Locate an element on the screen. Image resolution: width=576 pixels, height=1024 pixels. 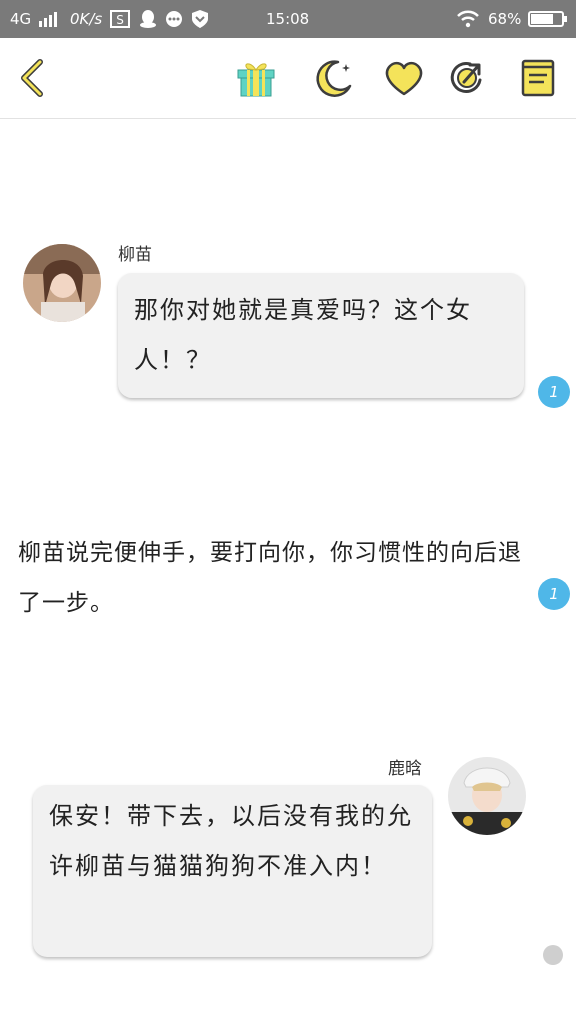
book-icon is located at coordinates (538, 78).